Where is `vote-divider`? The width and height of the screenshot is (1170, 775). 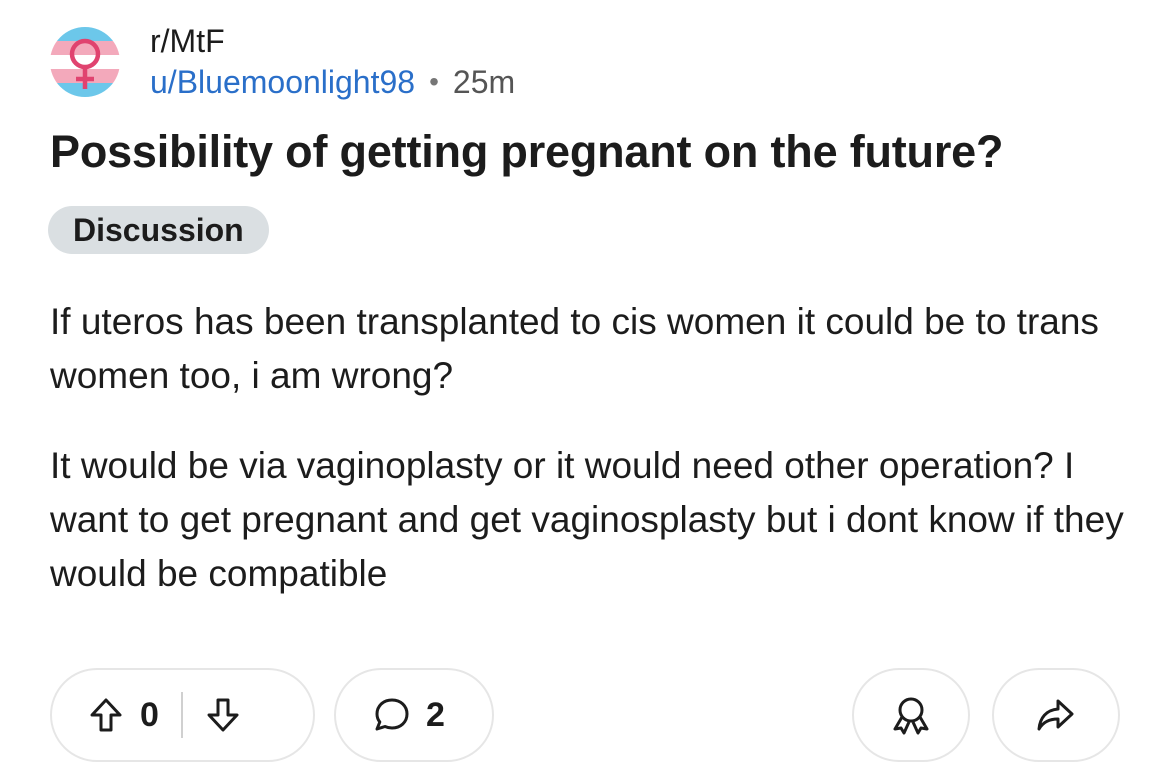 vote-divider is located at coordinates (181, 715).